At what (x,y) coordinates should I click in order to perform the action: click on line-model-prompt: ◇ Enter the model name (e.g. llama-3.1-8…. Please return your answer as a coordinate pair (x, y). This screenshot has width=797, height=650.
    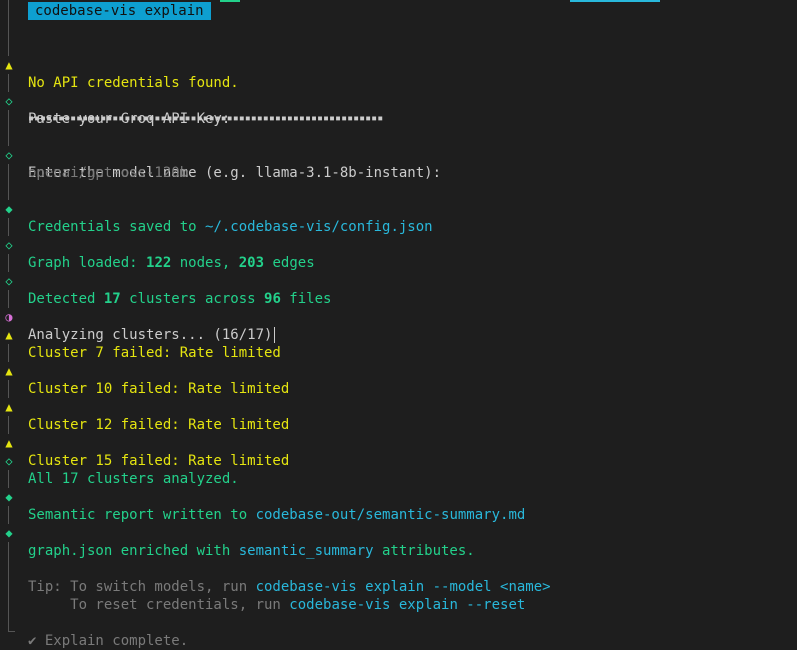
    Looking at the image, I should click on (220, 154).